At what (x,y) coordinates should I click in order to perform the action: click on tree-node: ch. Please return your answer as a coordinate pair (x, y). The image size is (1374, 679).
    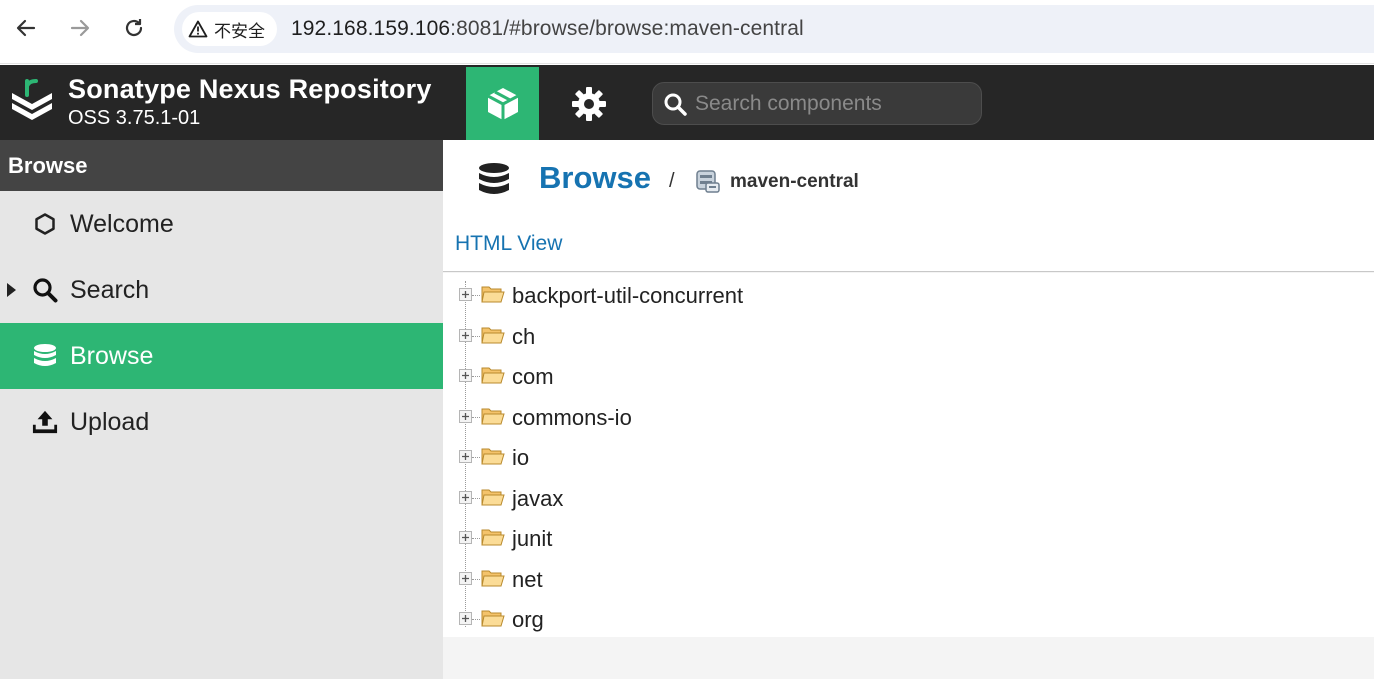
    Looking at the image, I should click on (908, 336).